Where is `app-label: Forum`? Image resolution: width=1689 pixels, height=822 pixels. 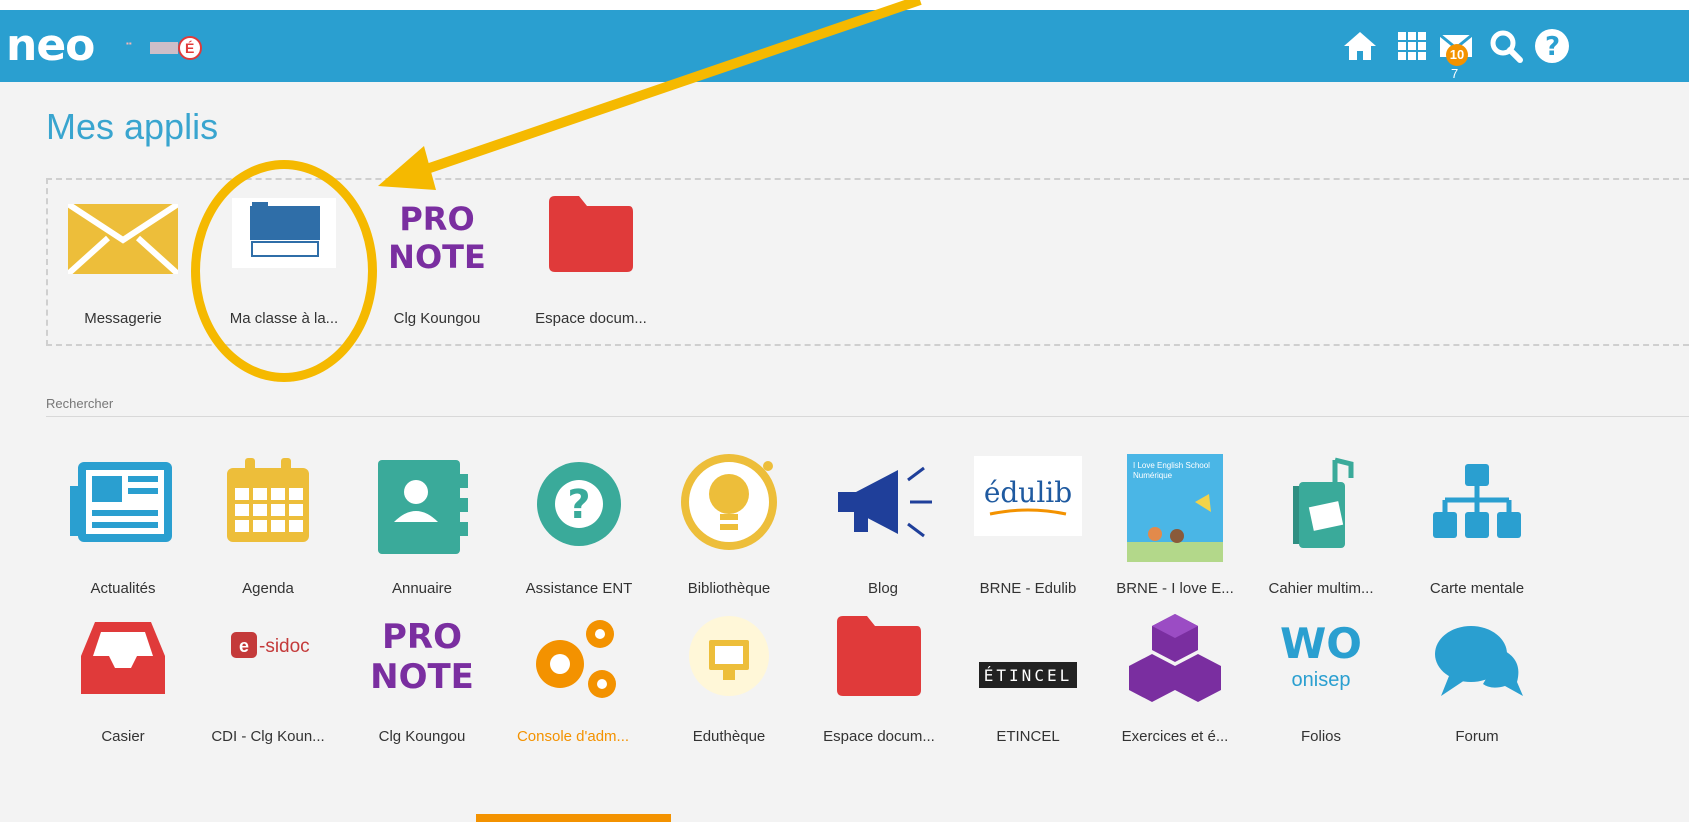
app-label: Forum is located at coordinates (1477, 736).